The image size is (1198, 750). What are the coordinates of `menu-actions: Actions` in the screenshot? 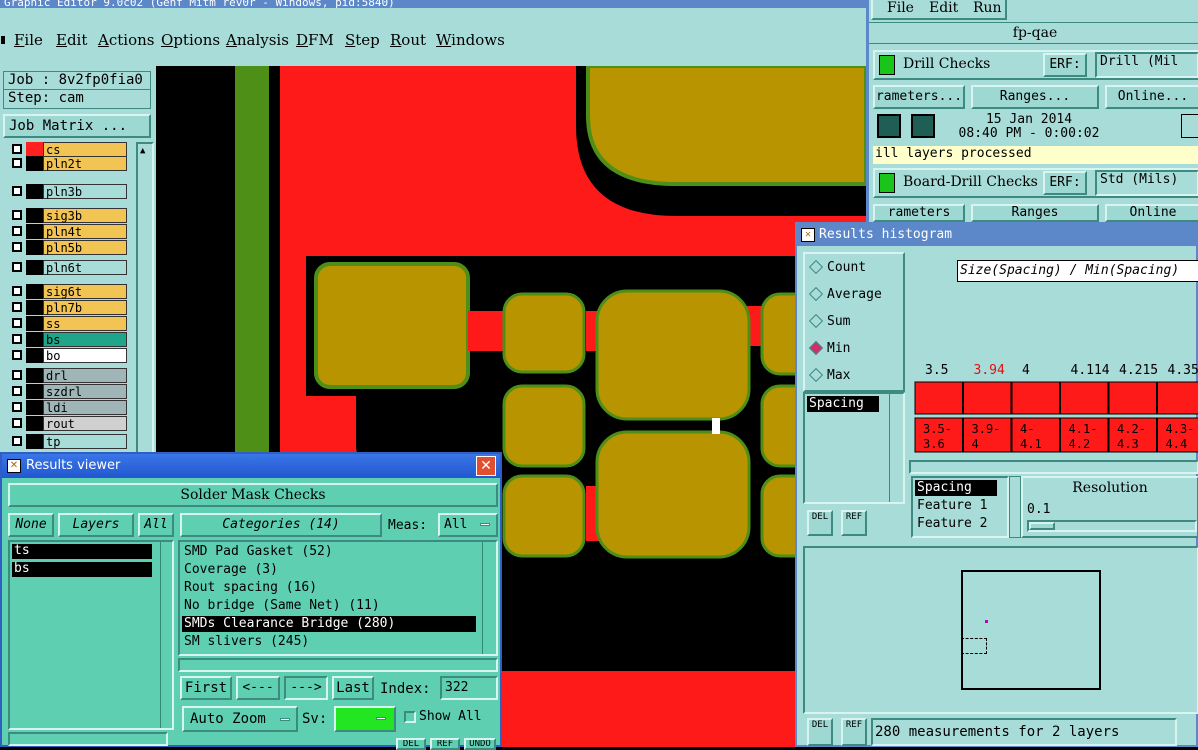 It's located at (126, 40).